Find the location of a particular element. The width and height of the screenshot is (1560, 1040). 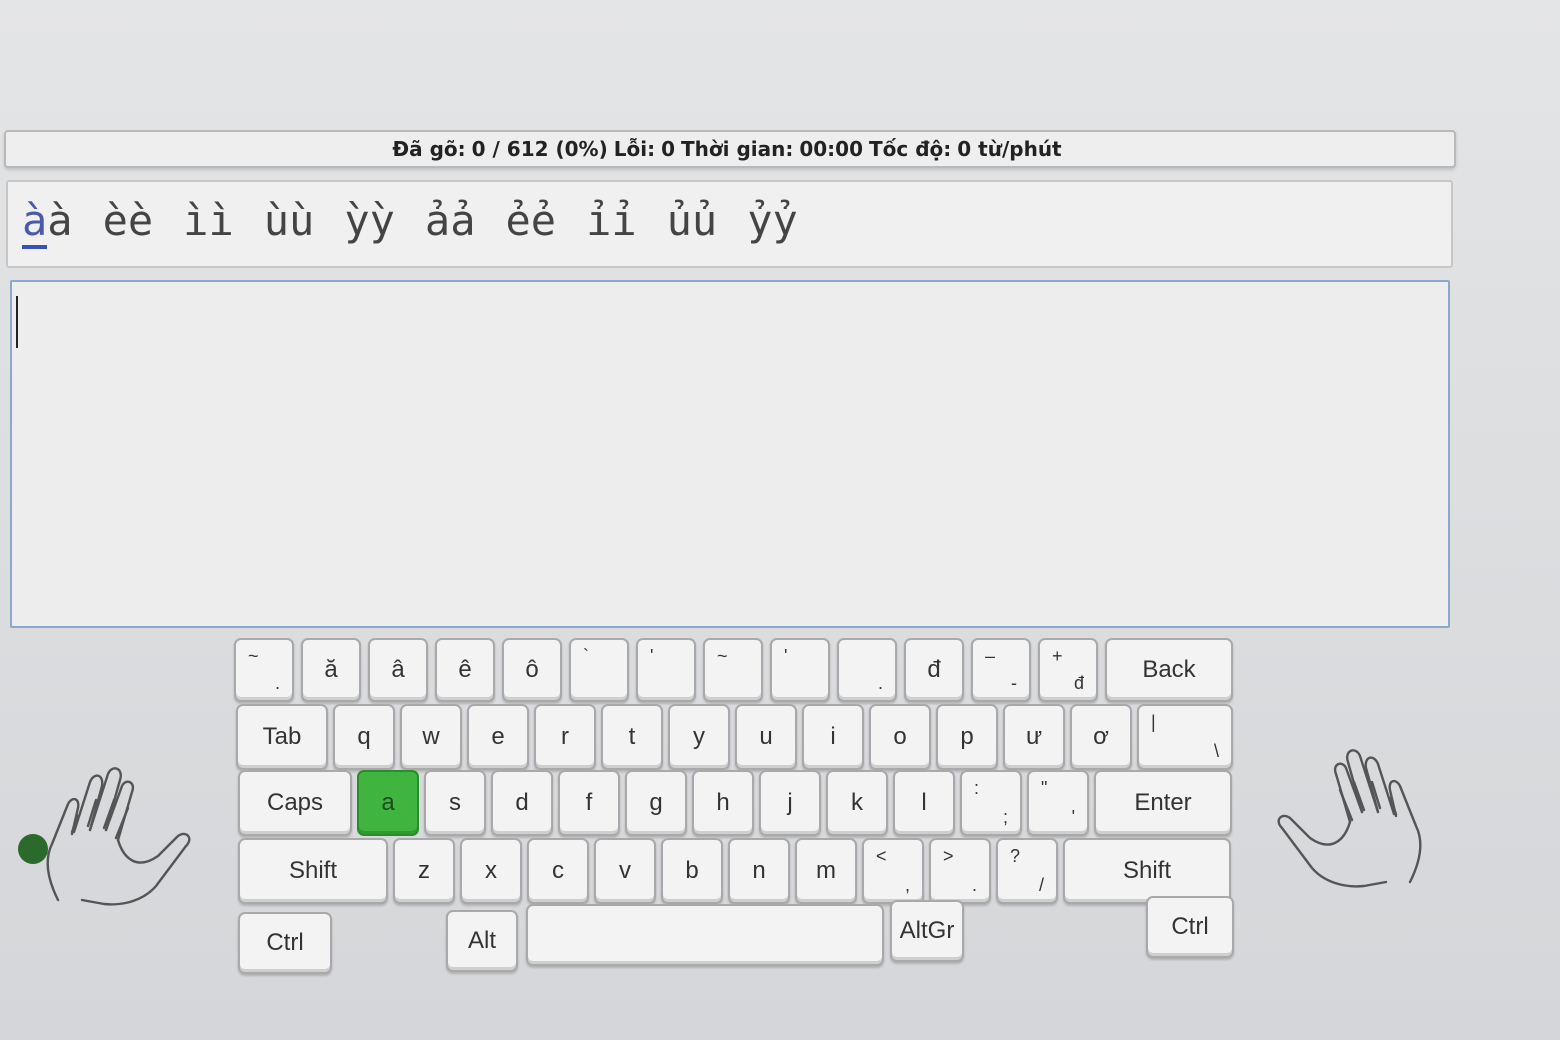

key-label: ă is located at coordinates (331, 669).